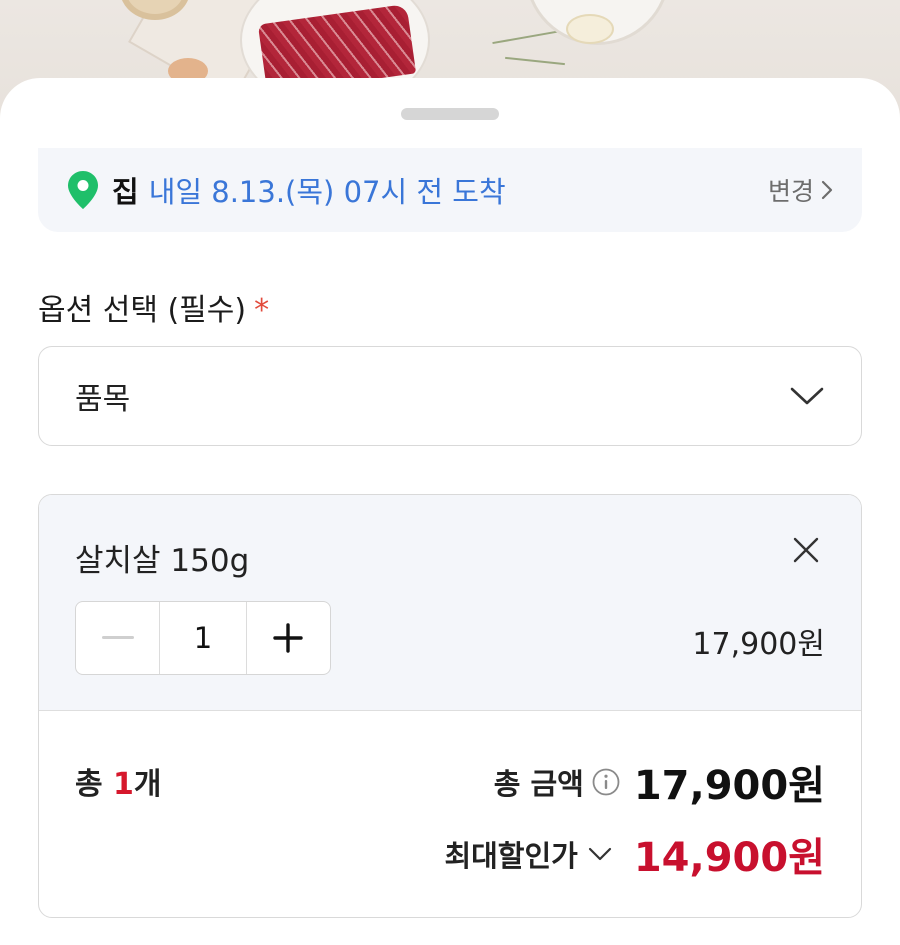  I want to click on option-select-dropdown: 품목, so click(450, 396).